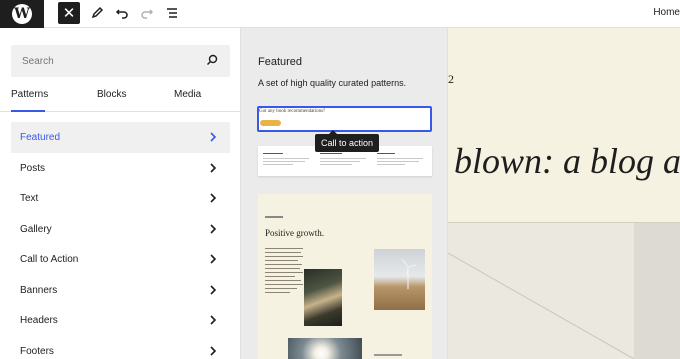 This screenshot has height=359, width=680. What do you see at coordinates (36, 229) in the screenshot?
I see `category-label: Gallery` at bounding box center [36, 229].